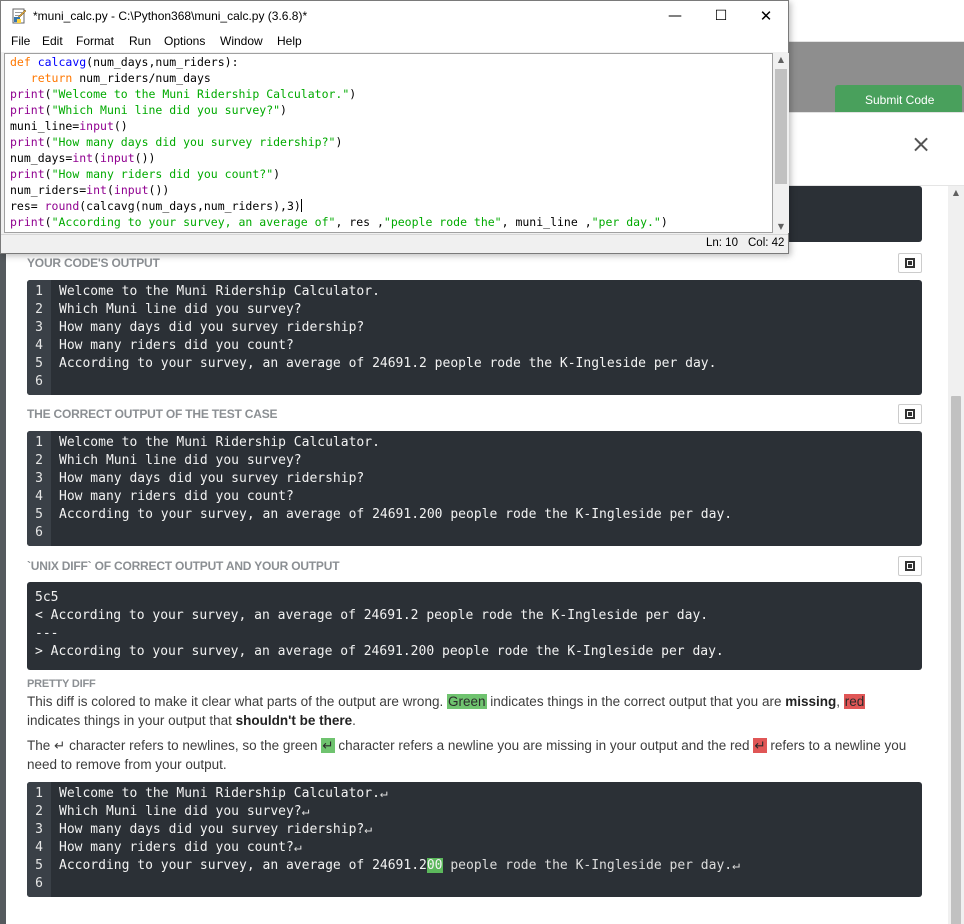  Describe the element at coordinates (27, 206) in the screenshot. I see `code-token: res=` at that location.